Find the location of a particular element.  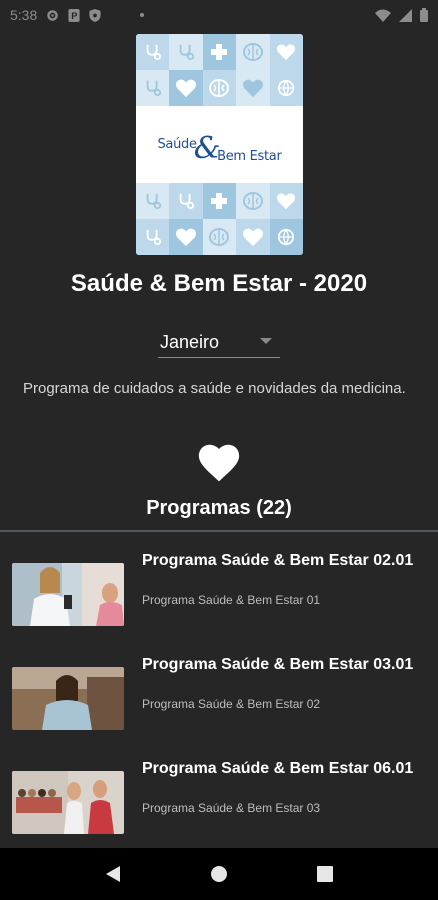

recents-icon is located at coordinates (325, 874).